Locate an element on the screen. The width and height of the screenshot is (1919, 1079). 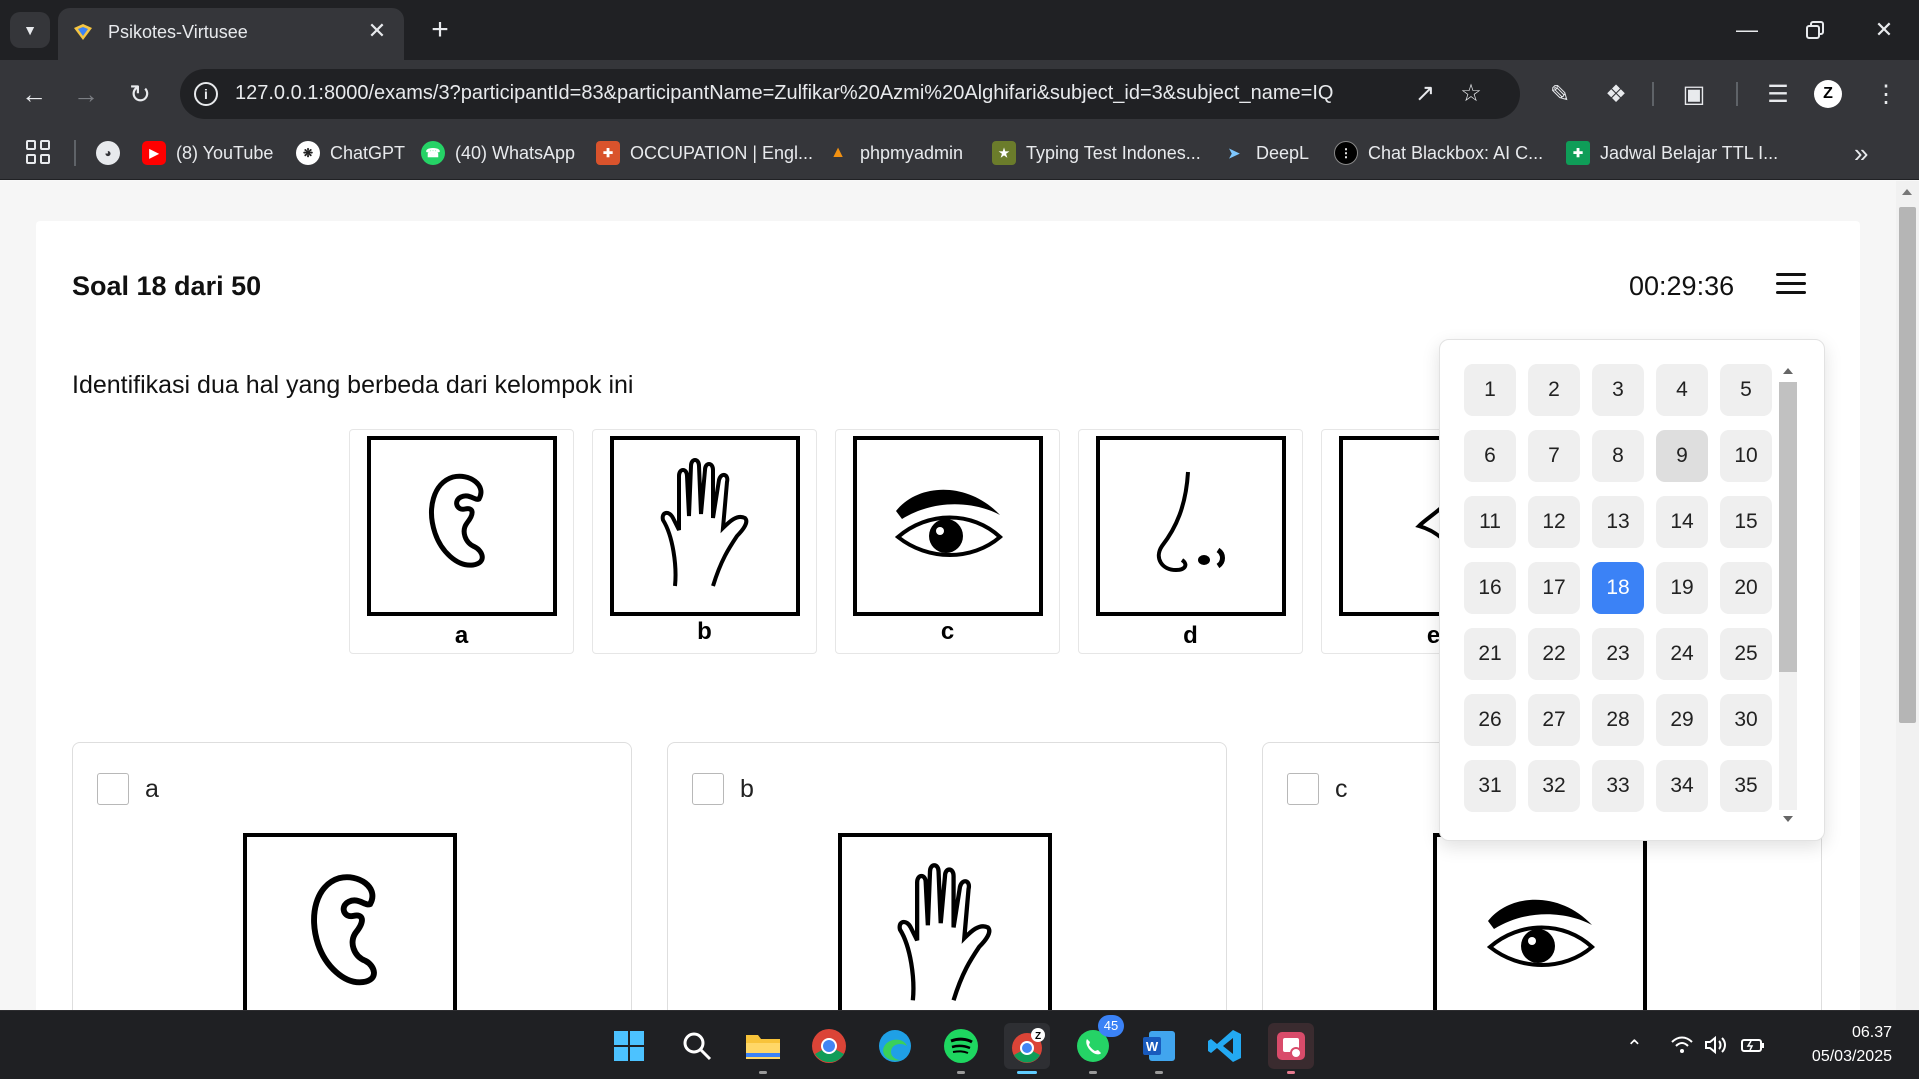
close-window-button: ✕ is located at coordinates (1884, 30).